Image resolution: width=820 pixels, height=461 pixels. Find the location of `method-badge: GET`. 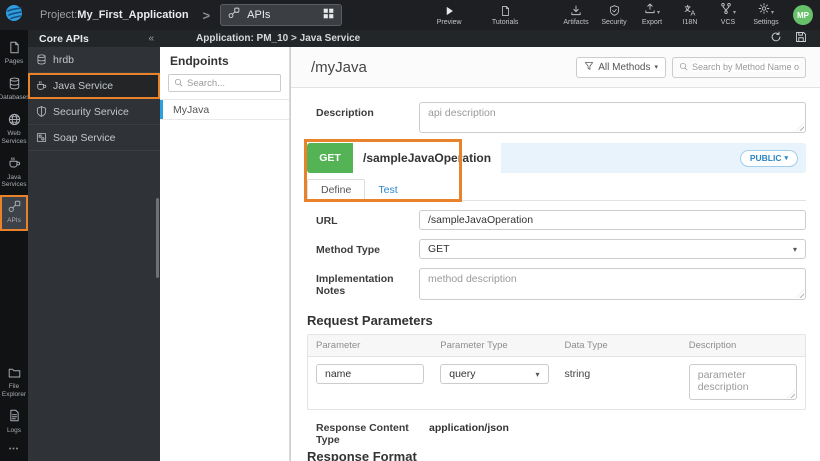

method-badge: GET is located at coordinates (330, 158).